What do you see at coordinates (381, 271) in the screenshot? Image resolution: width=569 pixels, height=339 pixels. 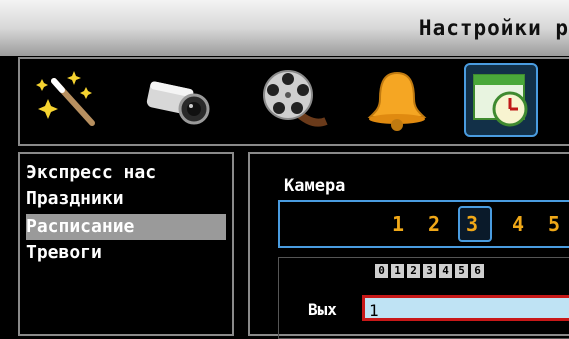 I see `hour-cell: 0` at bounding box center [381, 271].